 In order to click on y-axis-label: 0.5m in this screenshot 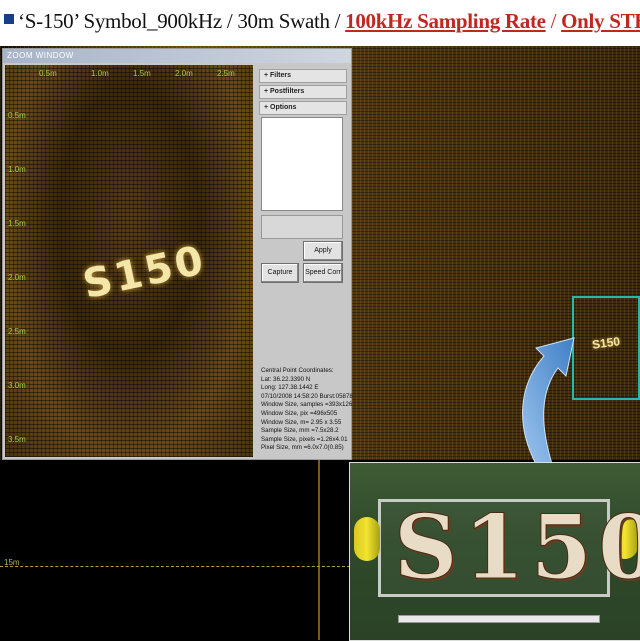, I will do `click(17, 115)`.